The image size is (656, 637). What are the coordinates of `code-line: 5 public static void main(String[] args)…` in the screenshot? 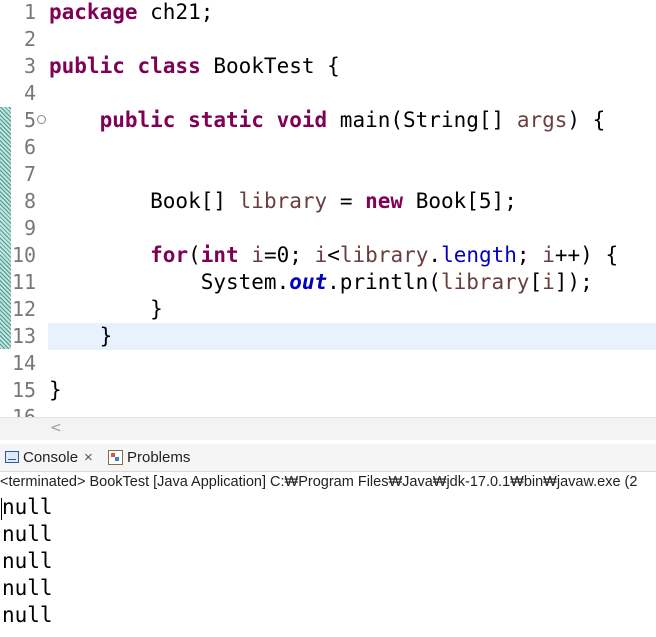 It's located at (328, 120).